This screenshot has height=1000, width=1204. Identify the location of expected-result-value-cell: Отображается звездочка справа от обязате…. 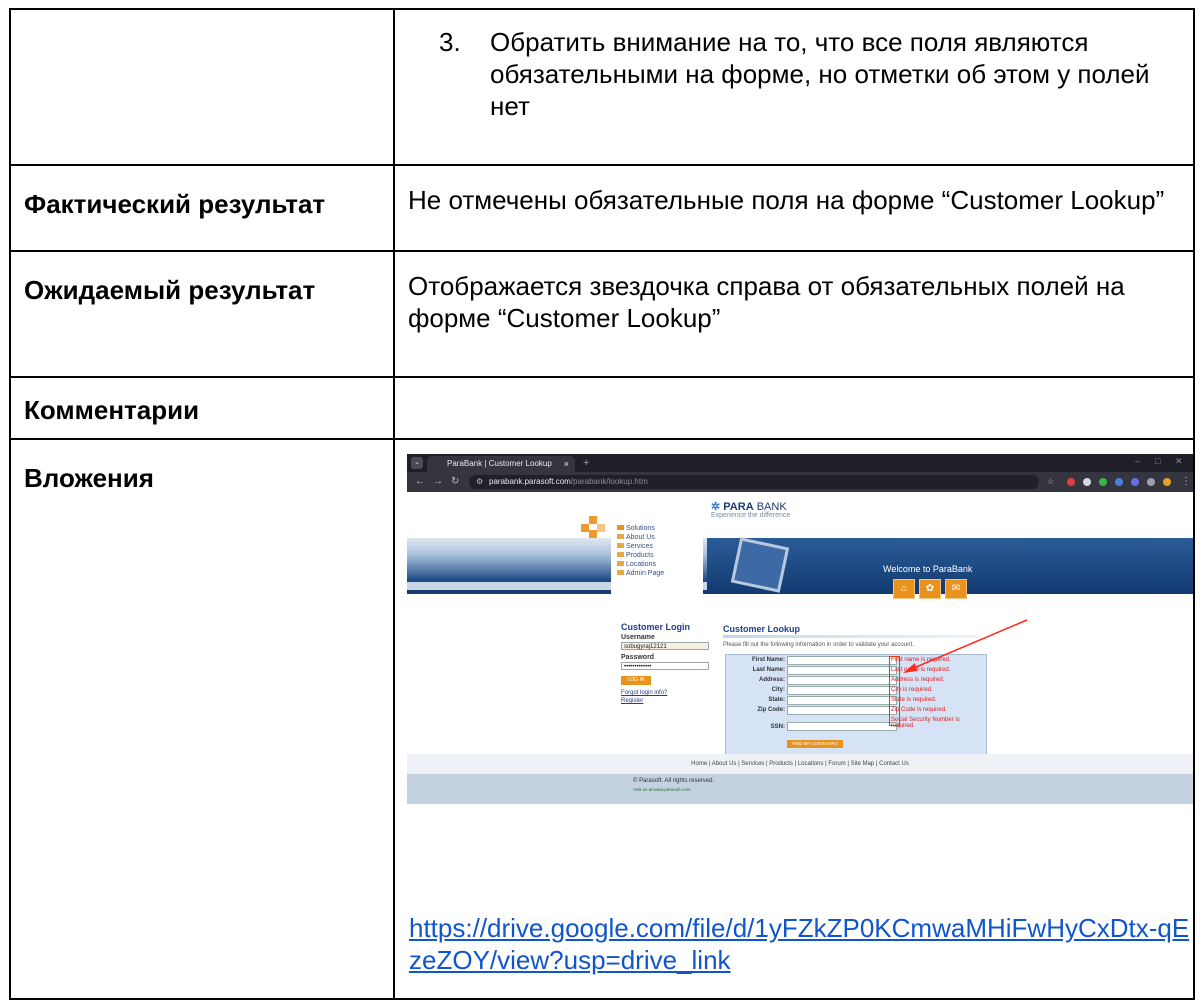
(794, 314).